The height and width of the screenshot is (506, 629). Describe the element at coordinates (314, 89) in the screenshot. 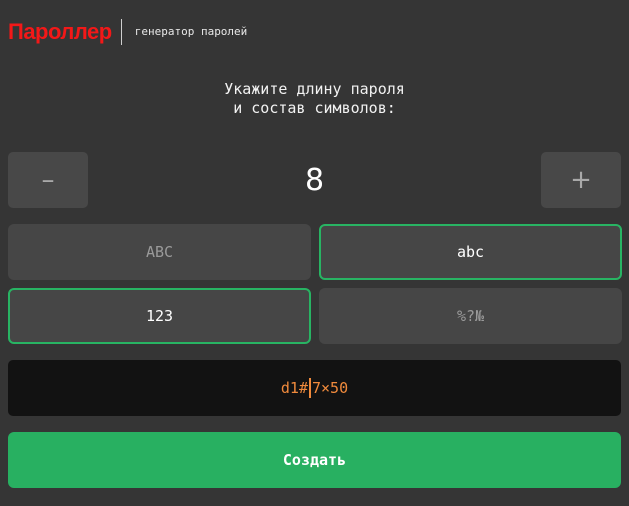

I see `instruction-line-1: Укажите длину пароля` at that location.